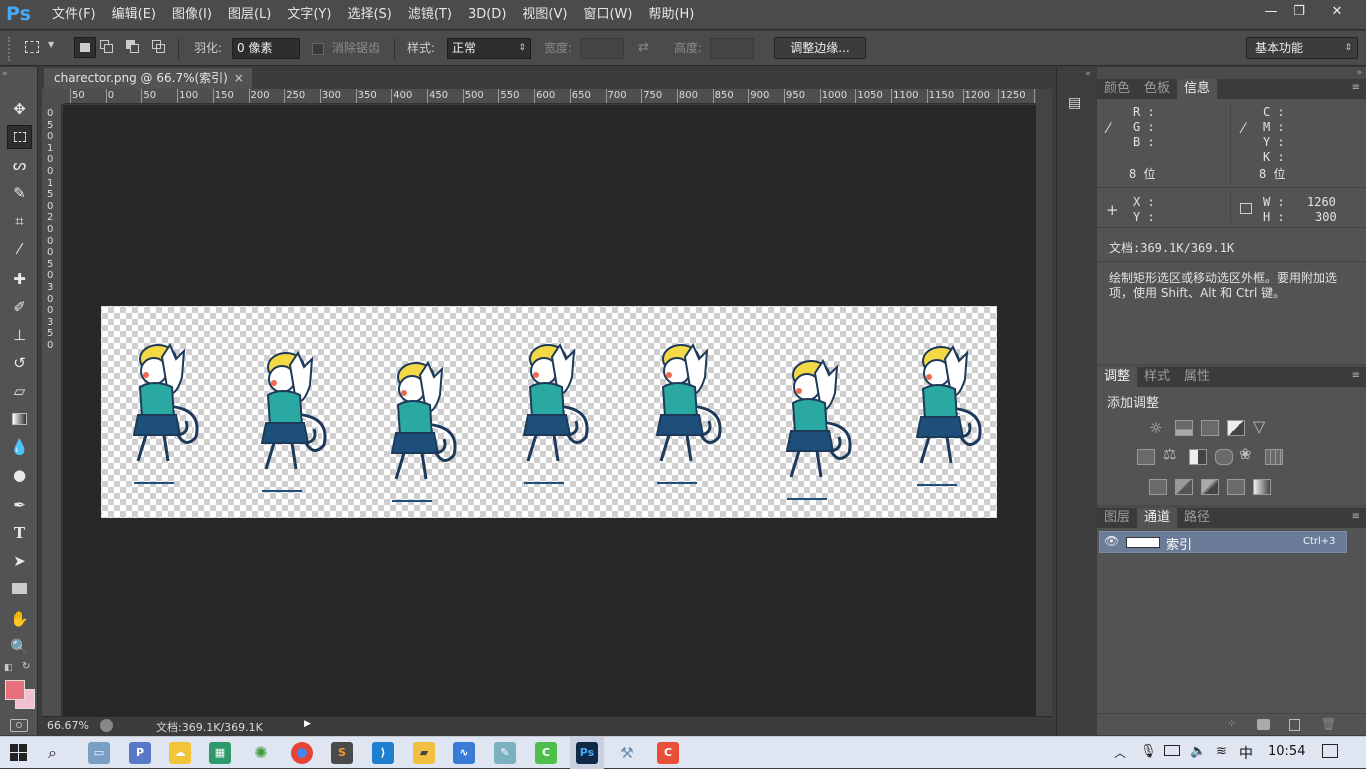  What do you see at coordinates (19, 165) in the screenshot?
I see `lasso-tool-icon: ᔕ` at bounding box center [19, 165].